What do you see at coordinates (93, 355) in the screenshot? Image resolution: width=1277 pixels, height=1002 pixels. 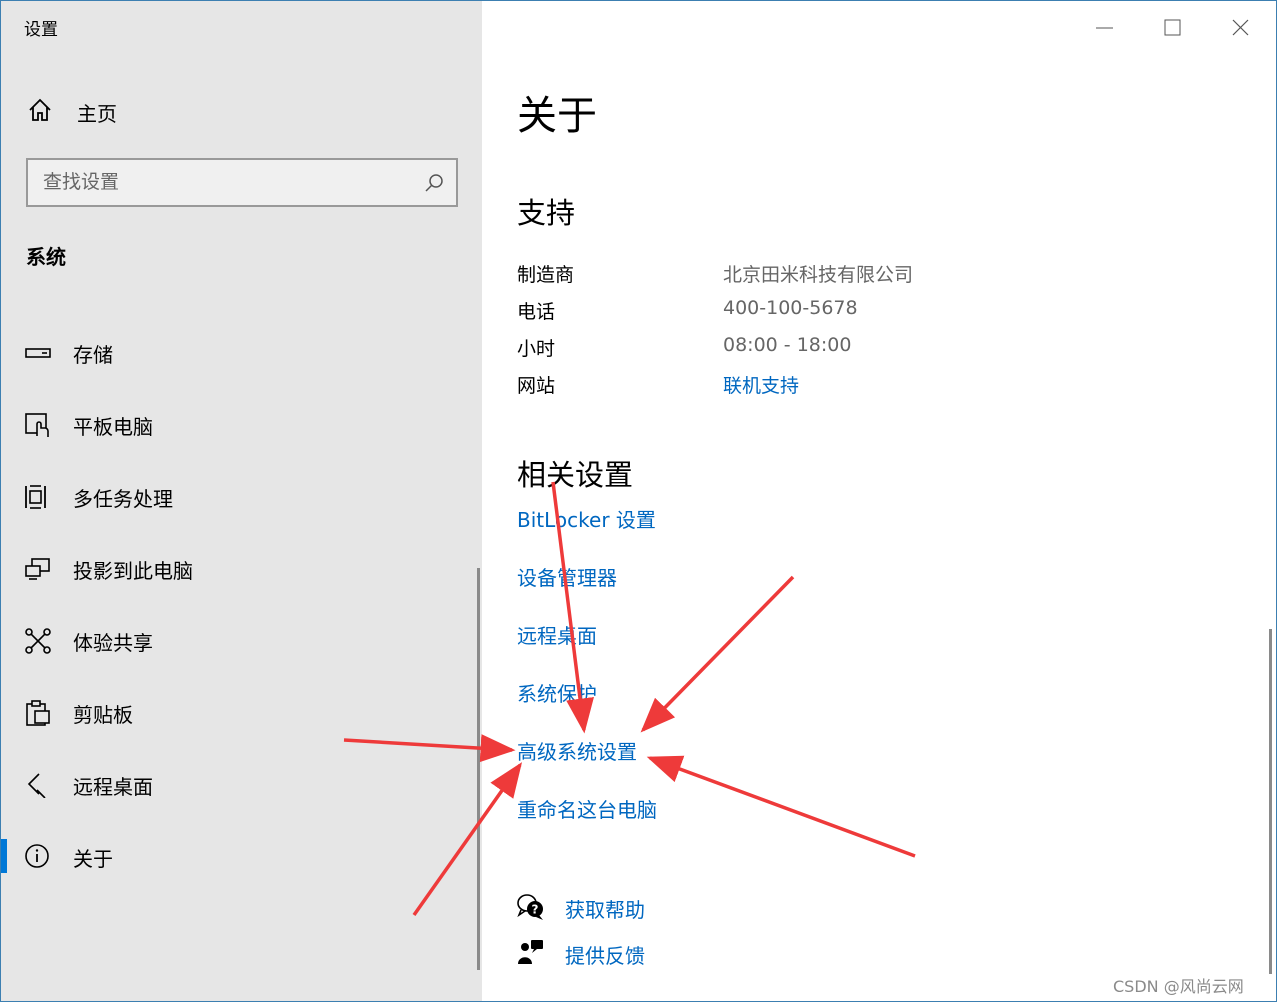 I see `sidebar-item-label: 存储` at bounding box center [93, 355].